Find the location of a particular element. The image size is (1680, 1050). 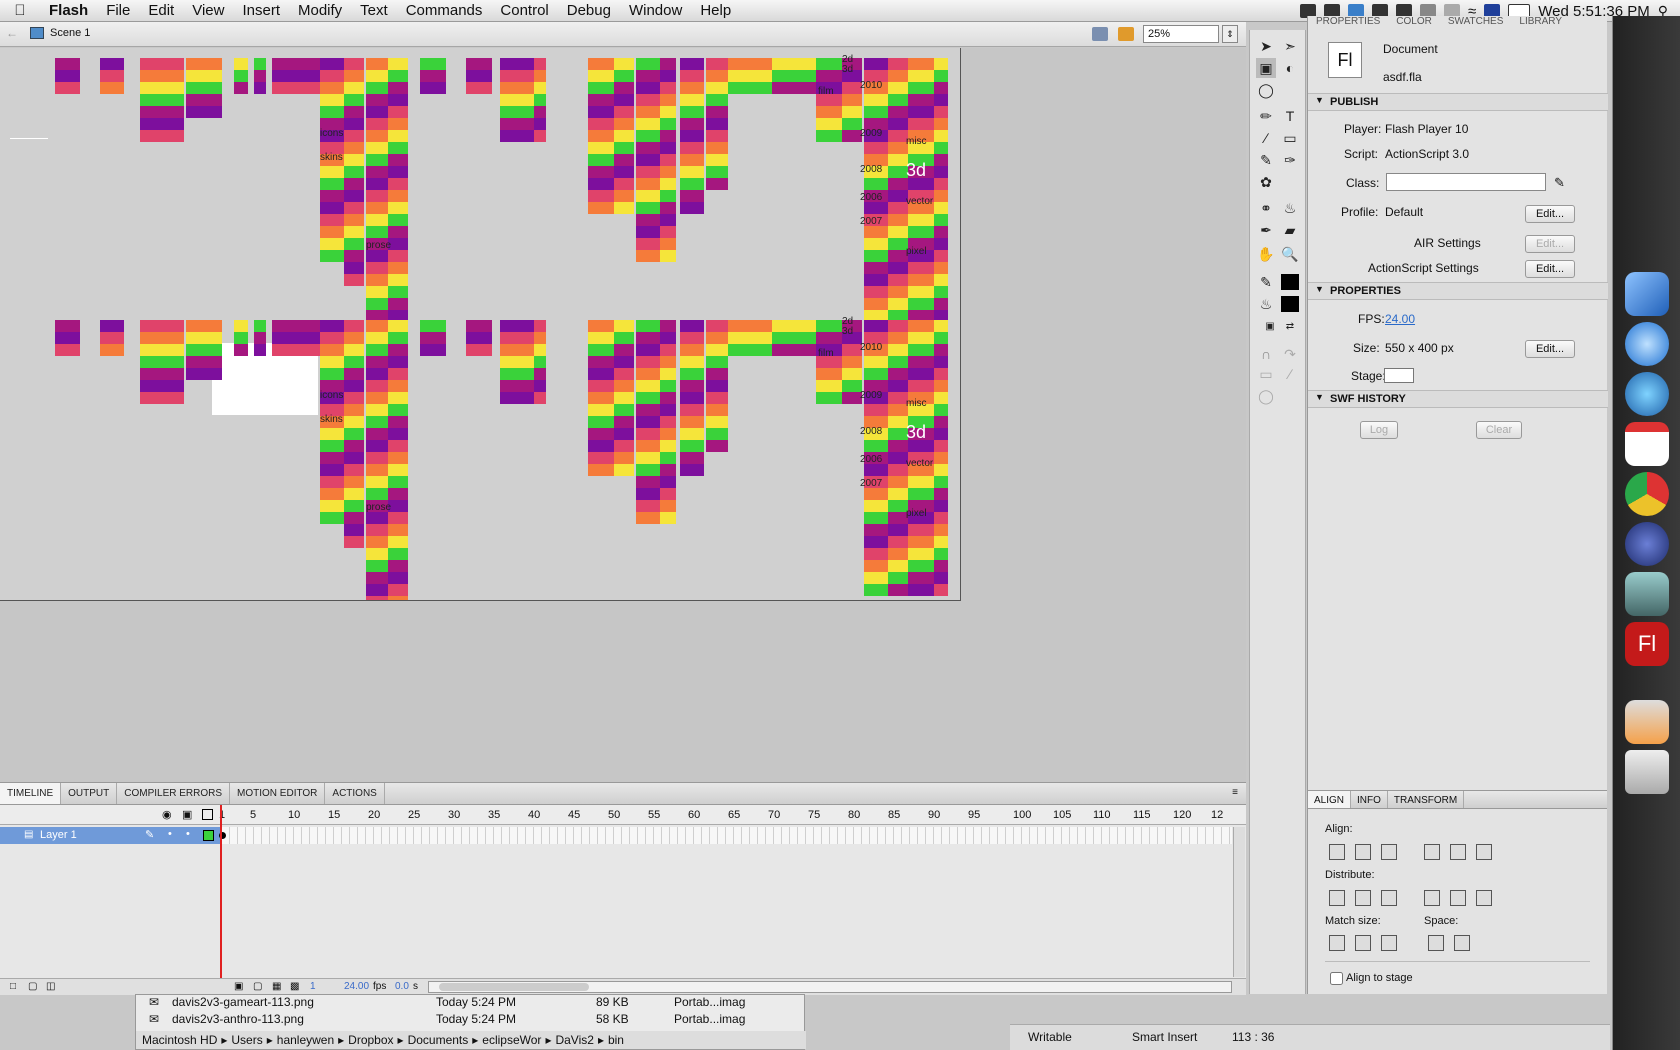

outline-icon is located at coordinates (207, 814).